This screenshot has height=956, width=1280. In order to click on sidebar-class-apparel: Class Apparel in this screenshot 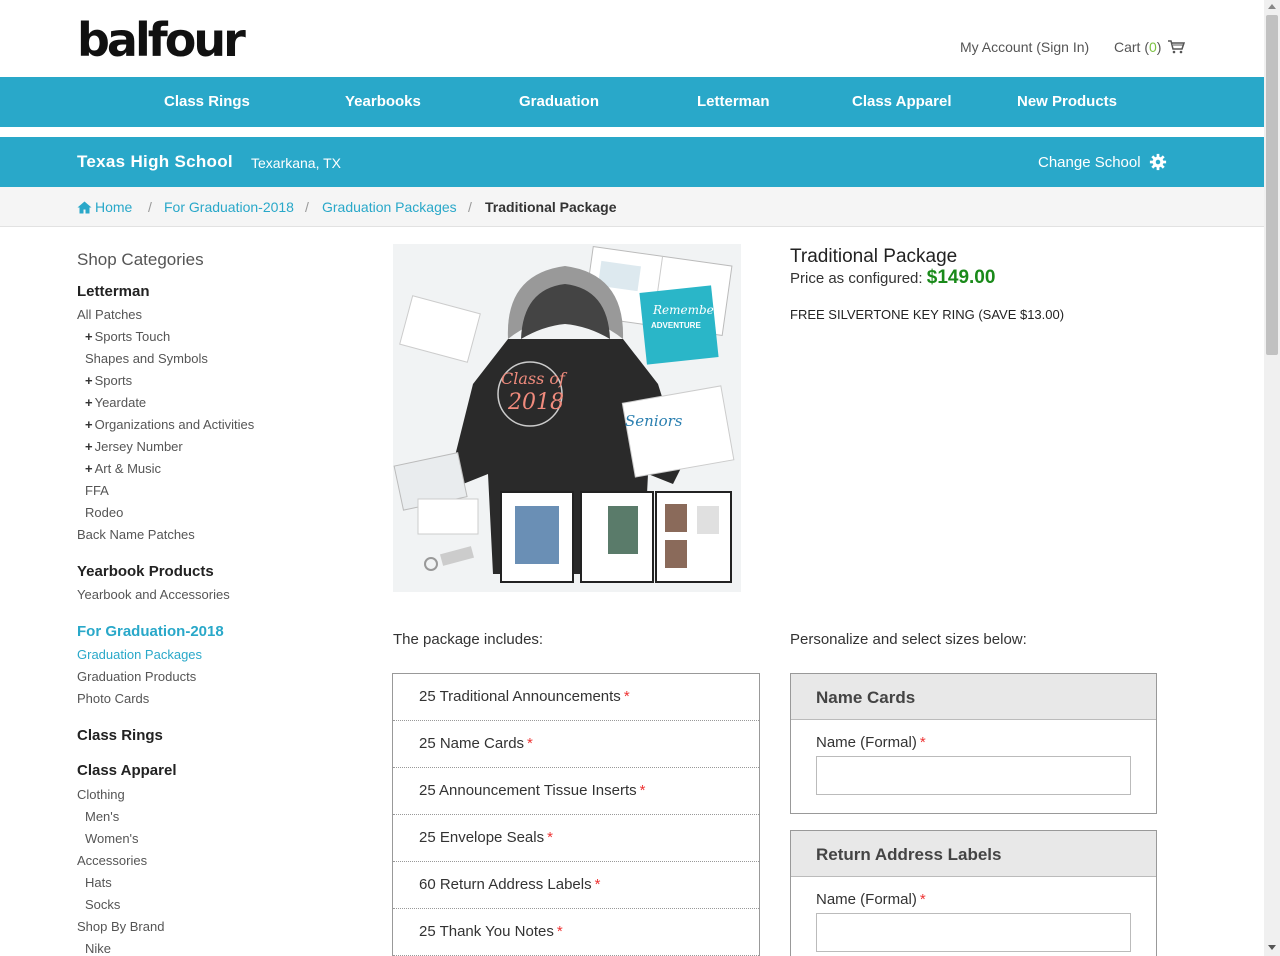, I will do `click(127, 770)`.